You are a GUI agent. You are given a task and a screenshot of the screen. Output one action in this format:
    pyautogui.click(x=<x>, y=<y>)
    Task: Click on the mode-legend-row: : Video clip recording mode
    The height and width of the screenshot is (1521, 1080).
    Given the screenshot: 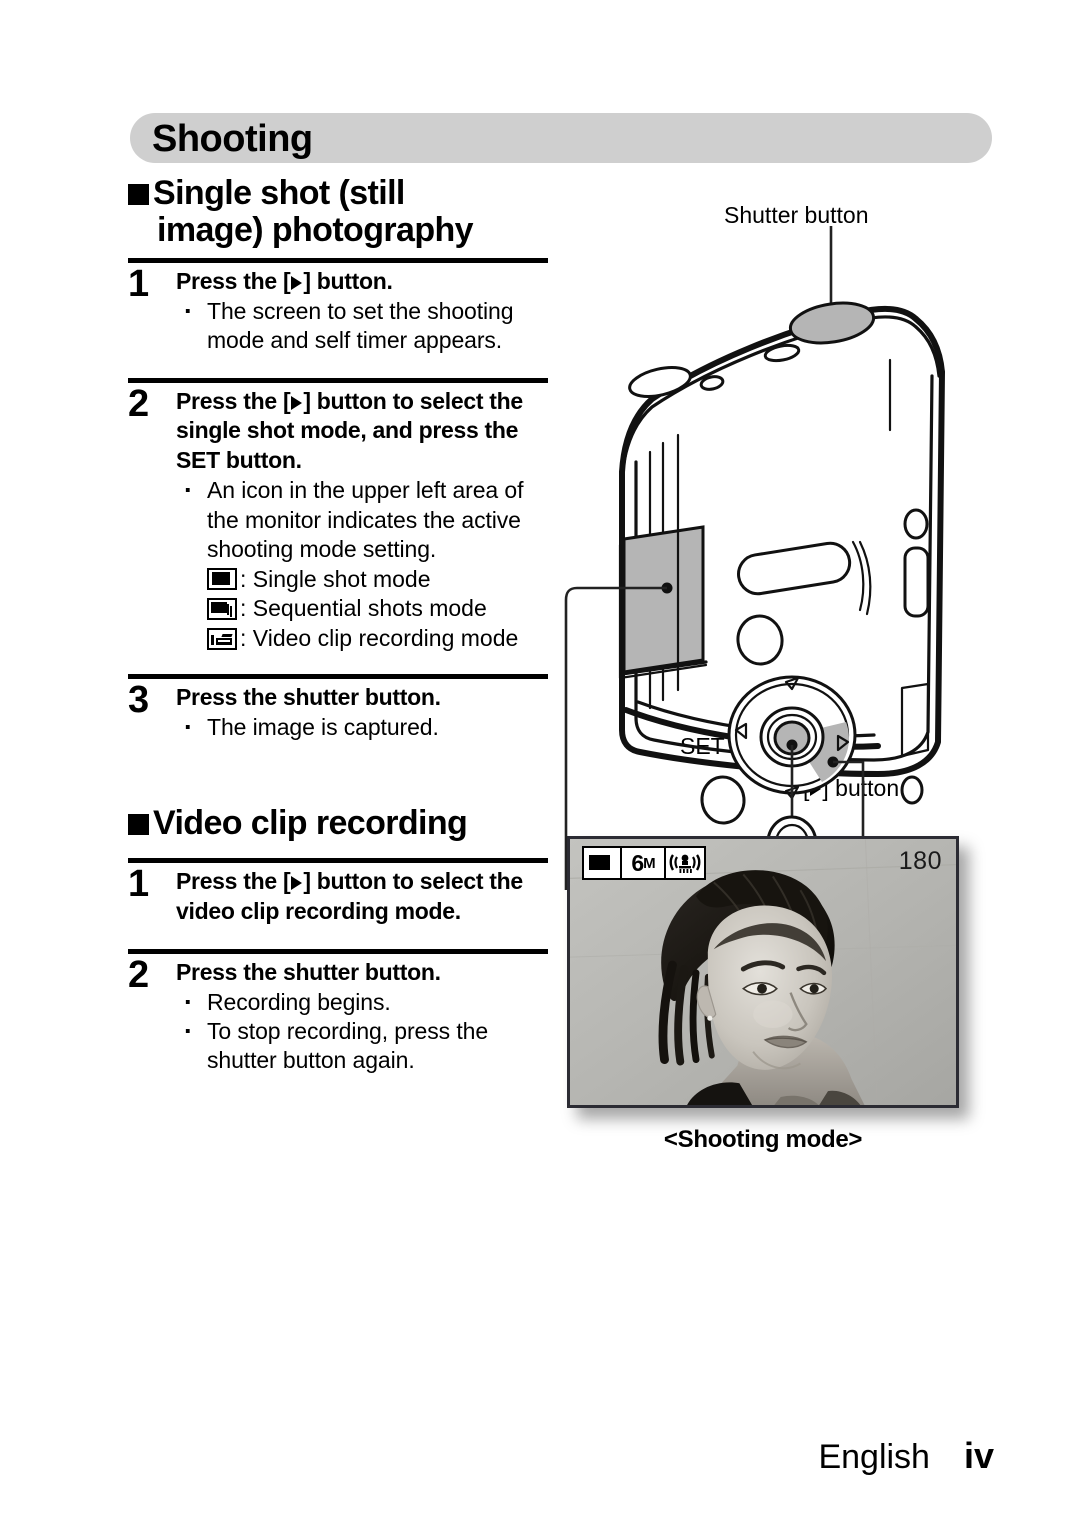 What is the action you would take?
    pyautogui.click(x=362, y=639)
    